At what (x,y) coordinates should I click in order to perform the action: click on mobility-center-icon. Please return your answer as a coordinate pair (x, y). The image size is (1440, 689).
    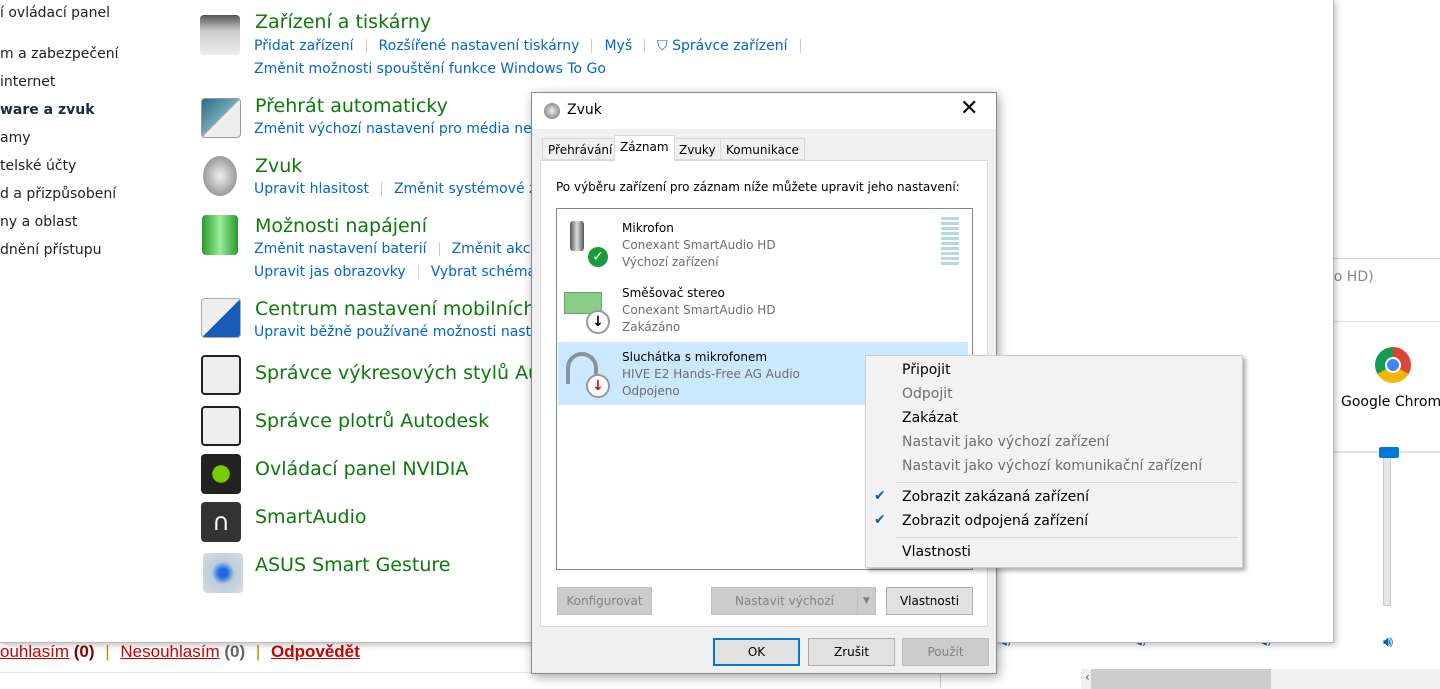
    Looking at the image, I should click on (221, 318).